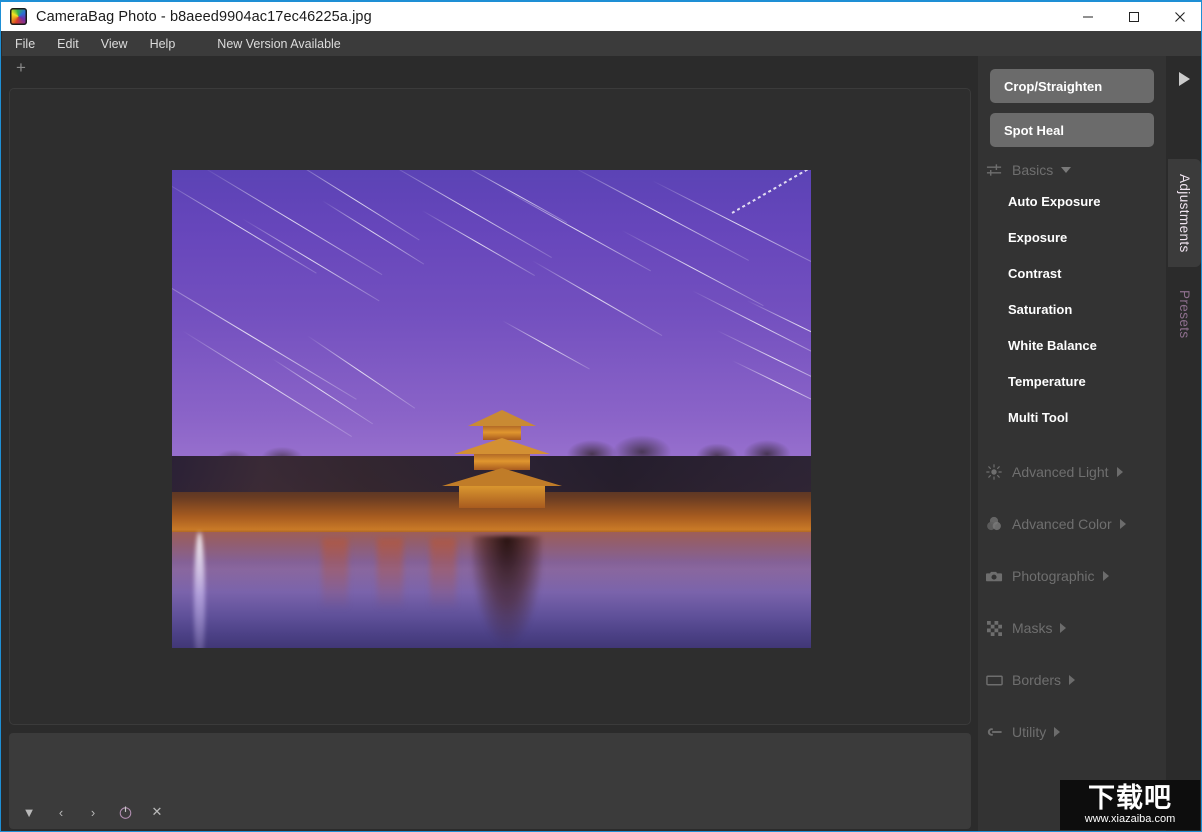 The image size is (1202, 832). I want to click on menu-item-file: File, so click(25, 43).